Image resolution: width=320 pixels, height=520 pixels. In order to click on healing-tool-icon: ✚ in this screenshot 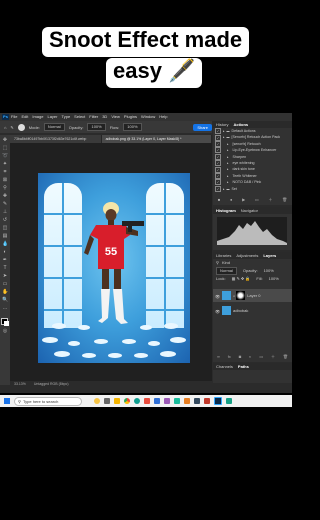, I will do `click(5, 196)`.